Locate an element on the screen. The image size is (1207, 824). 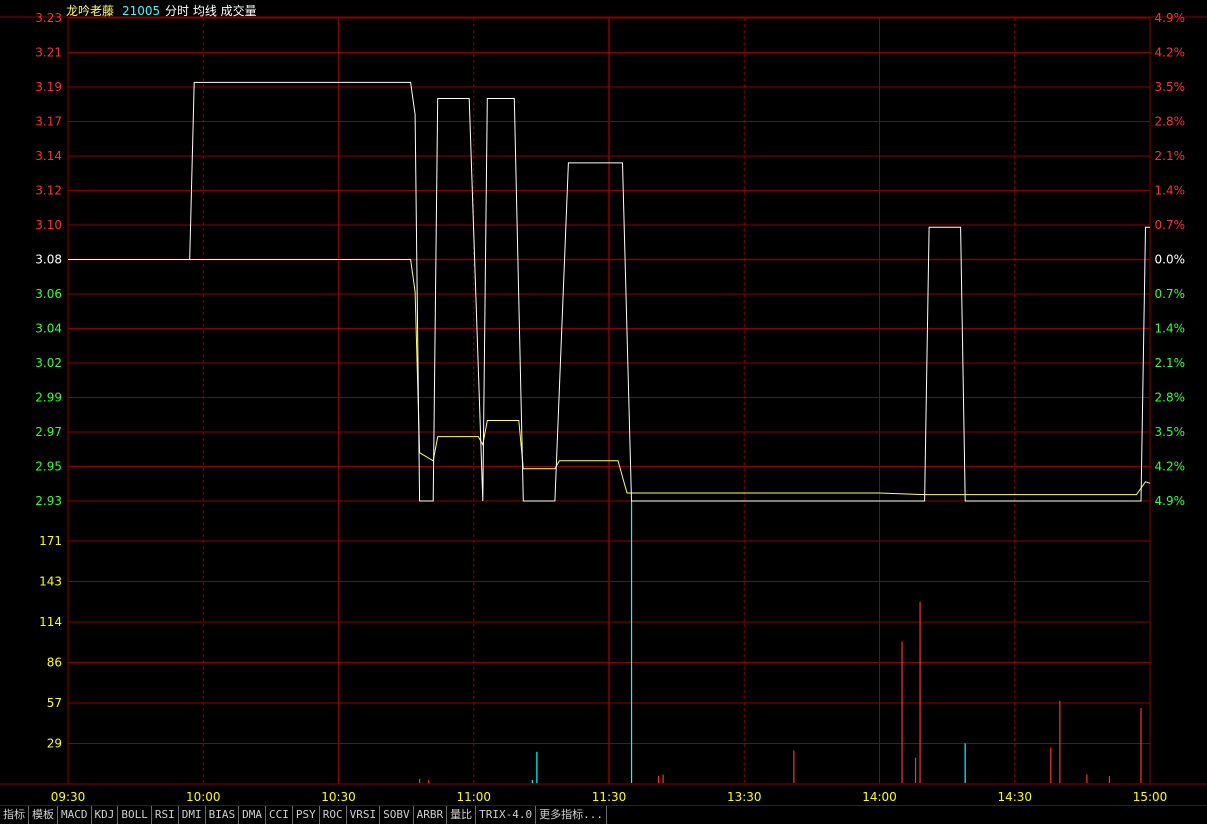
indicator-tab: 指标 is located at coordinates (14, 815).